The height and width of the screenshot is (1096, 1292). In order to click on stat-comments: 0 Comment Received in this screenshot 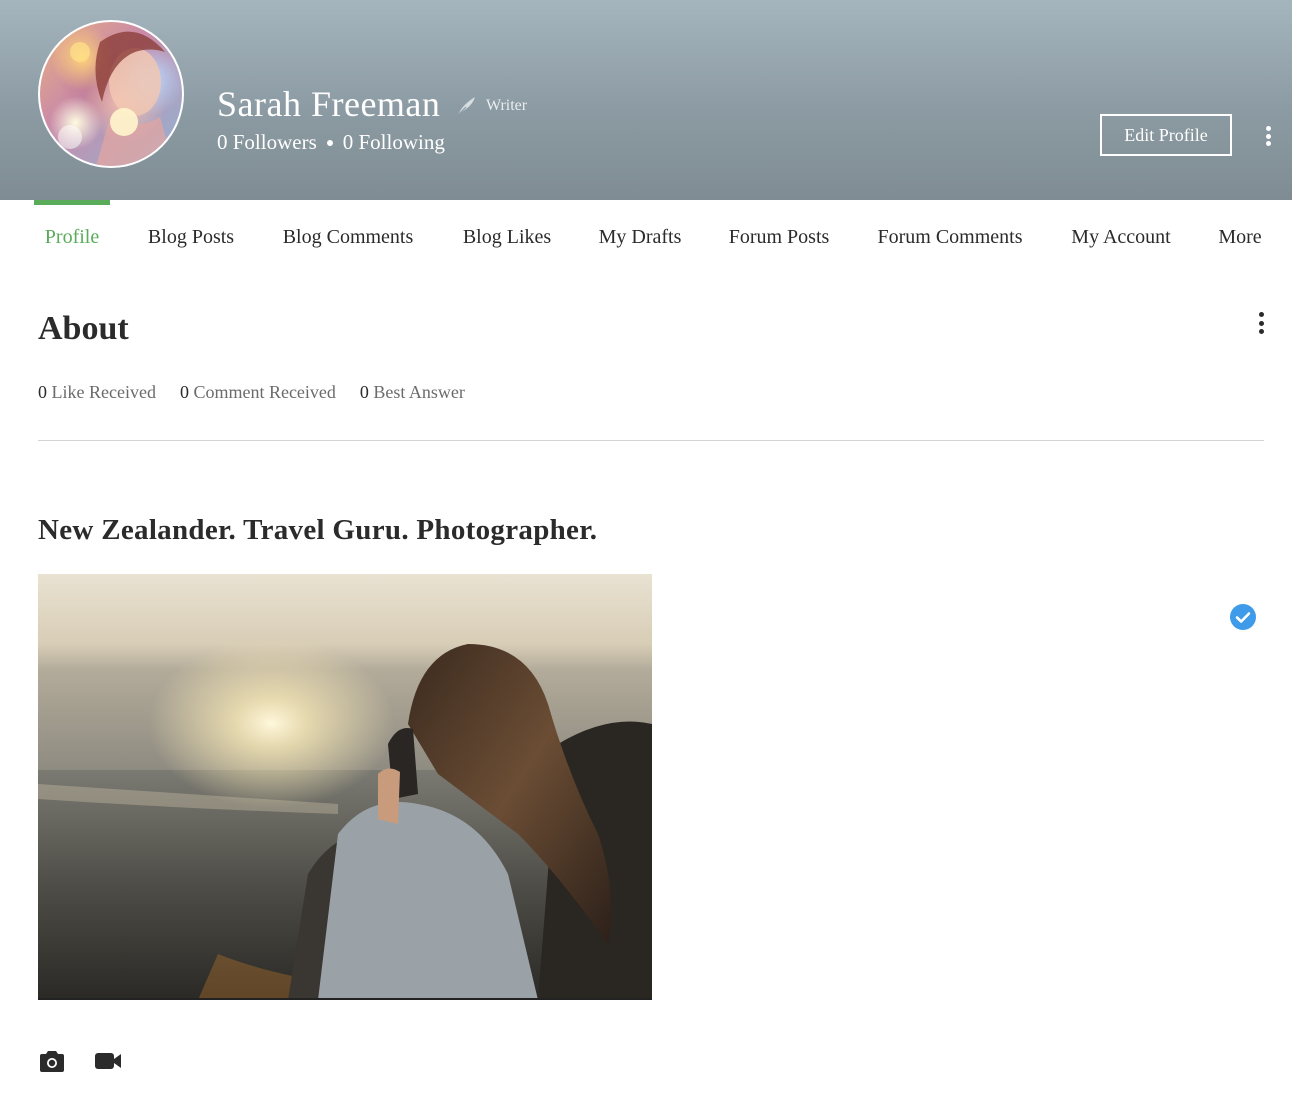, I will do `click(258, 392)`.